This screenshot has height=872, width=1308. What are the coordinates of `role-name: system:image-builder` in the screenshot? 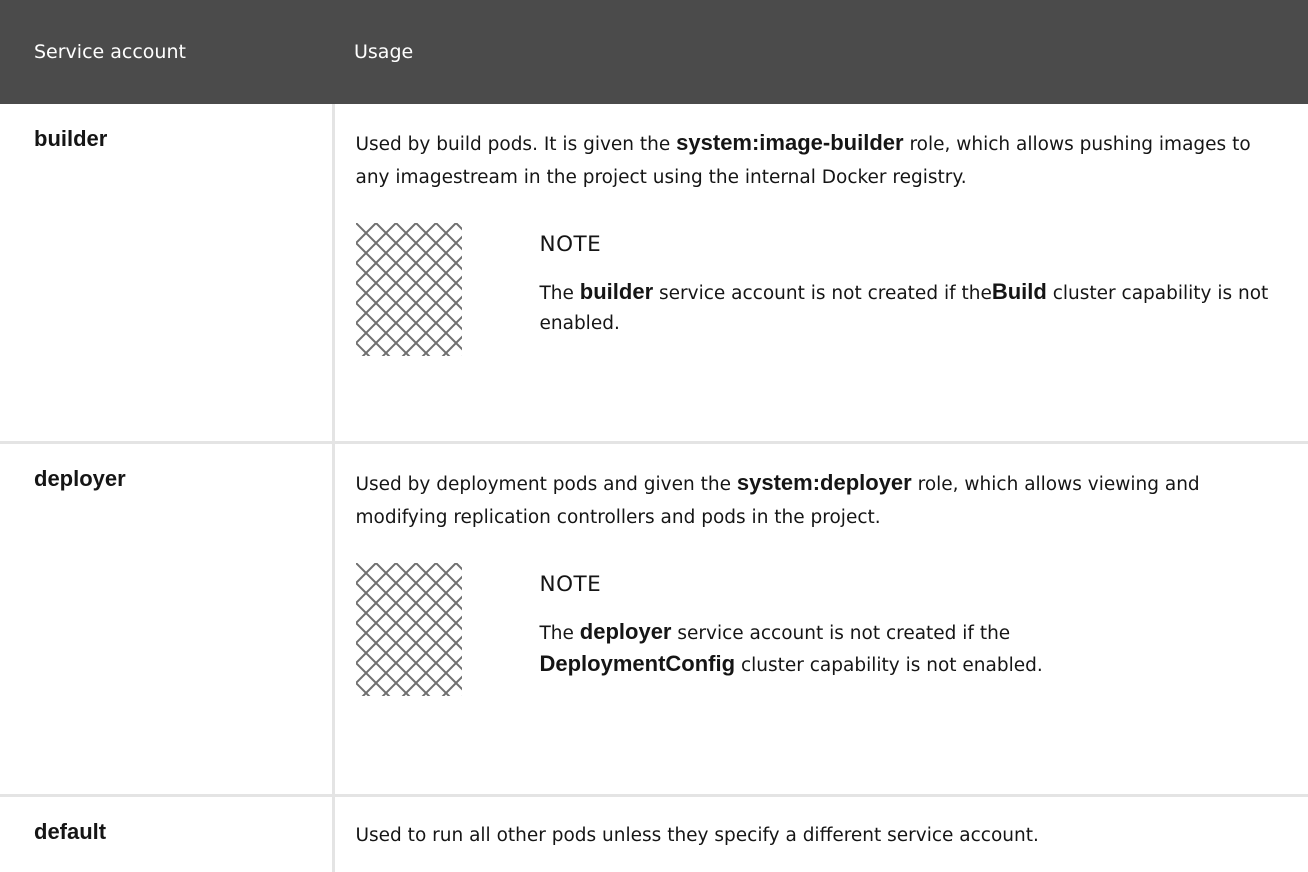 It's located at (790, 142).